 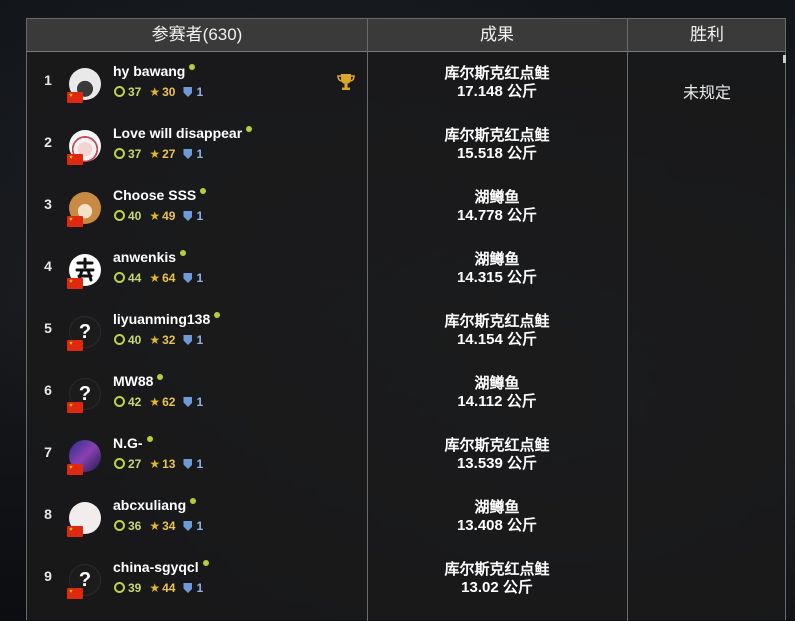 What do you see at coordinates (497, 197) in the screenshot?
I see `fish-species: 湖鳟鱼` at bounding box center [497, 197].